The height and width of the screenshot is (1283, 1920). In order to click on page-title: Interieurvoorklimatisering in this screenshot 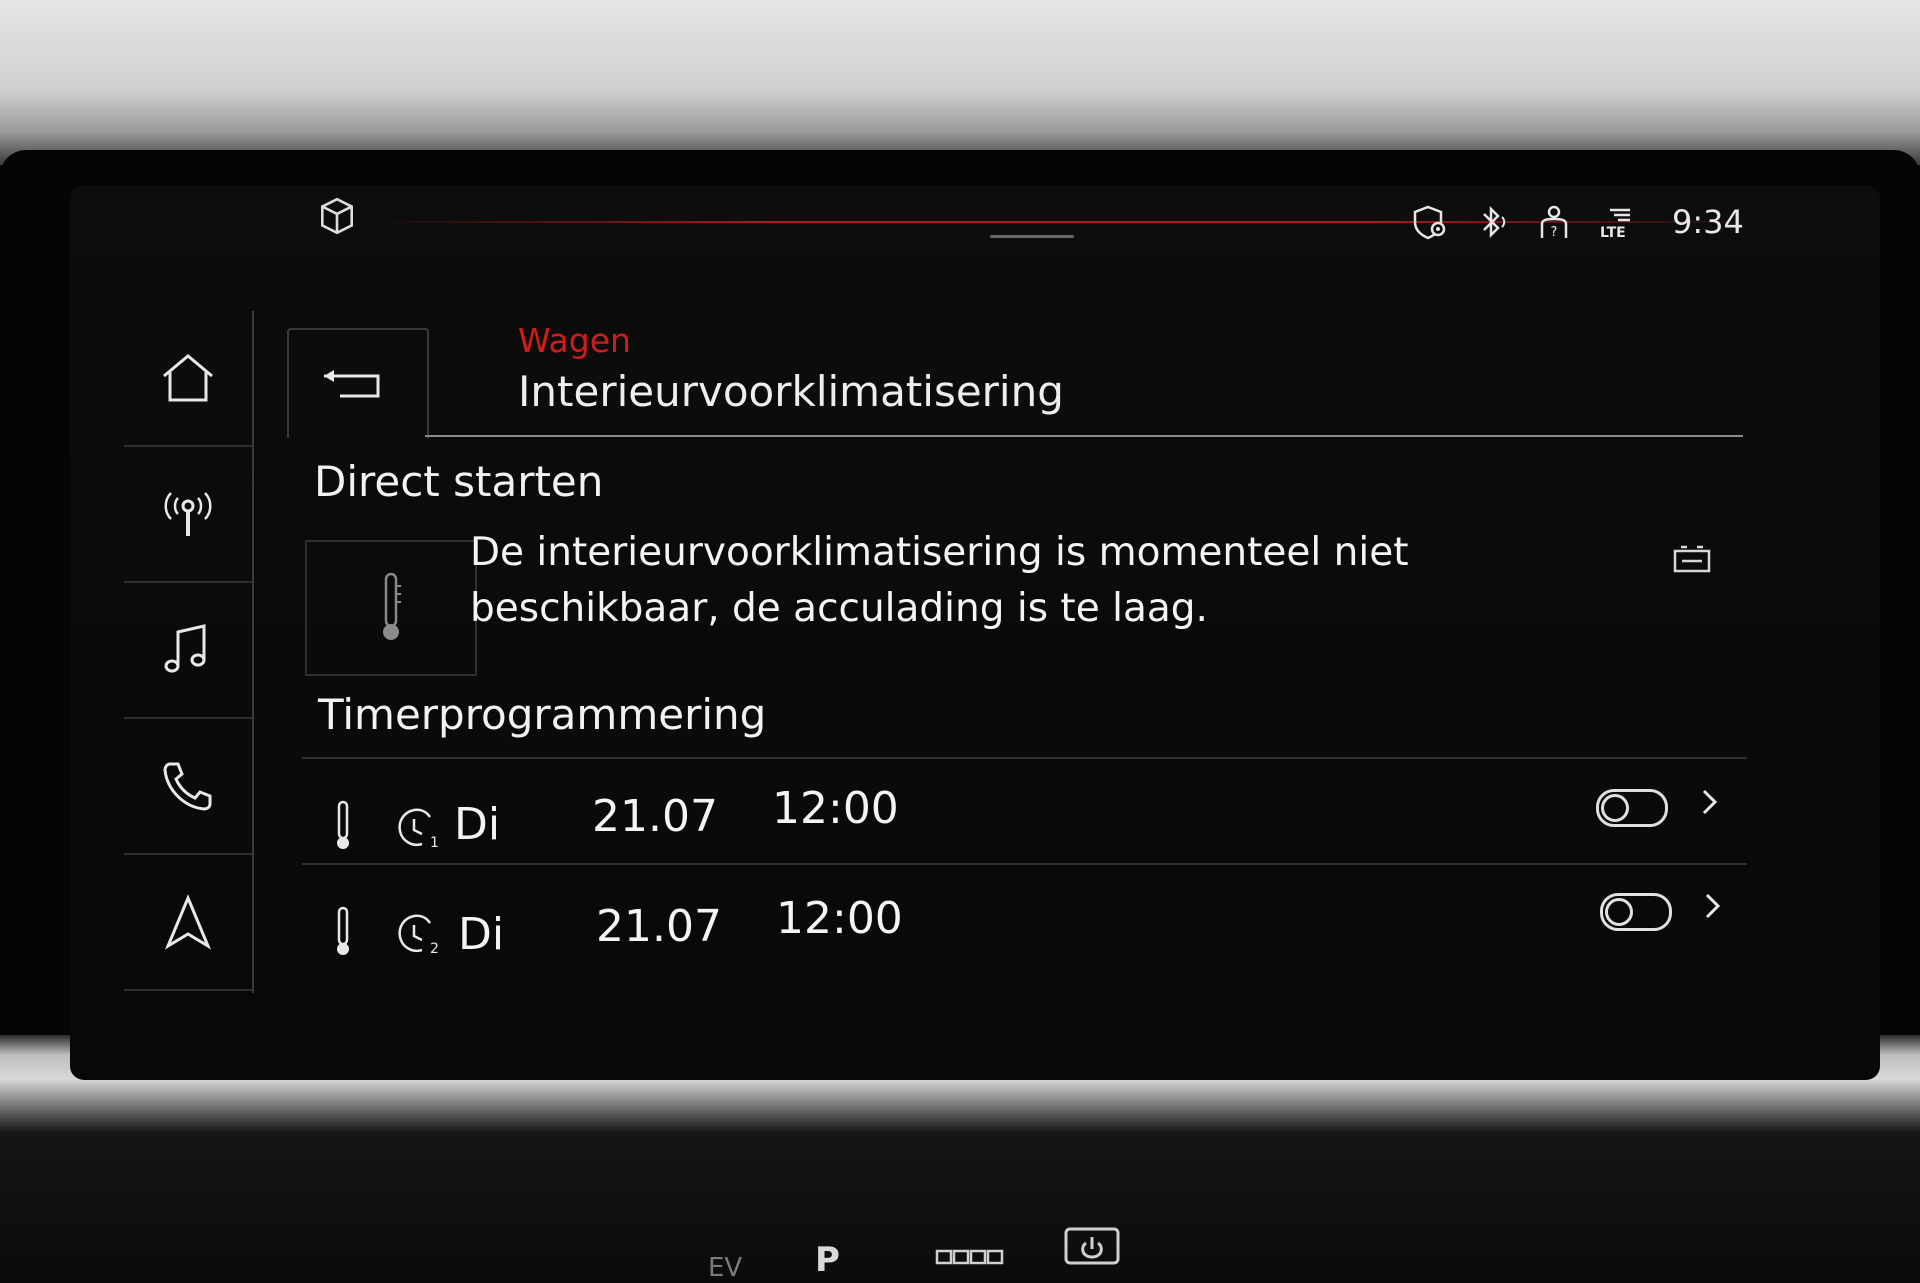, I will do `click(791, 391)`.